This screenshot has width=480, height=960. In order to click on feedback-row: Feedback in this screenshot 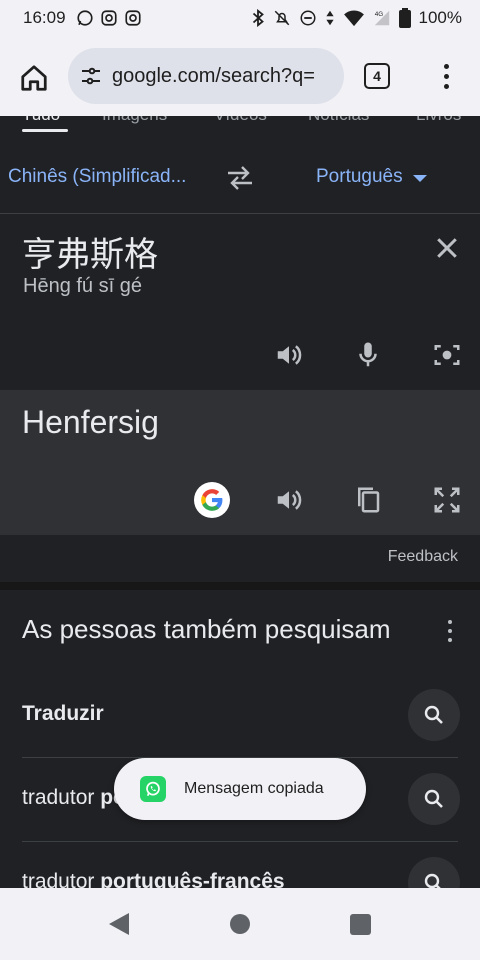, I will do `click(240, 558)`.